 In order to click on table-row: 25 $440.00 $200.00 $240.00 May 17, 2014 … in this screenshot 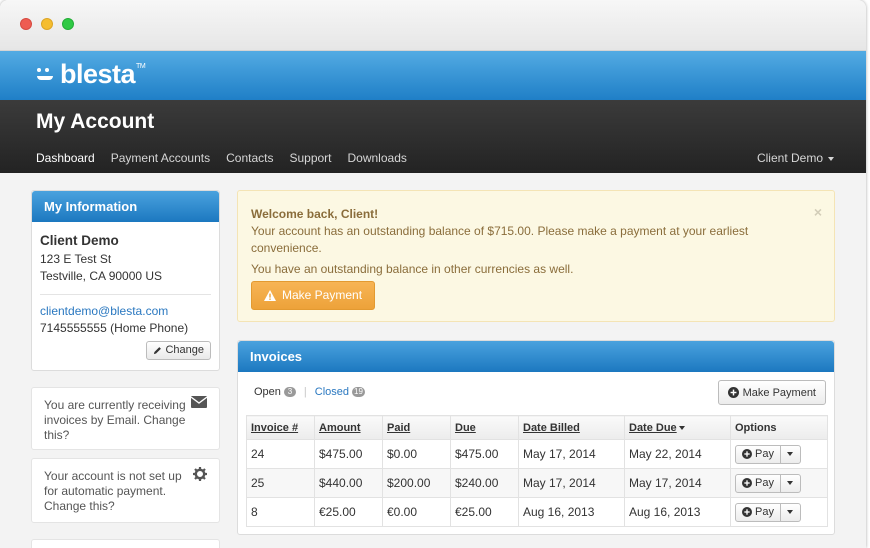, I will do `click(537, 483)`.